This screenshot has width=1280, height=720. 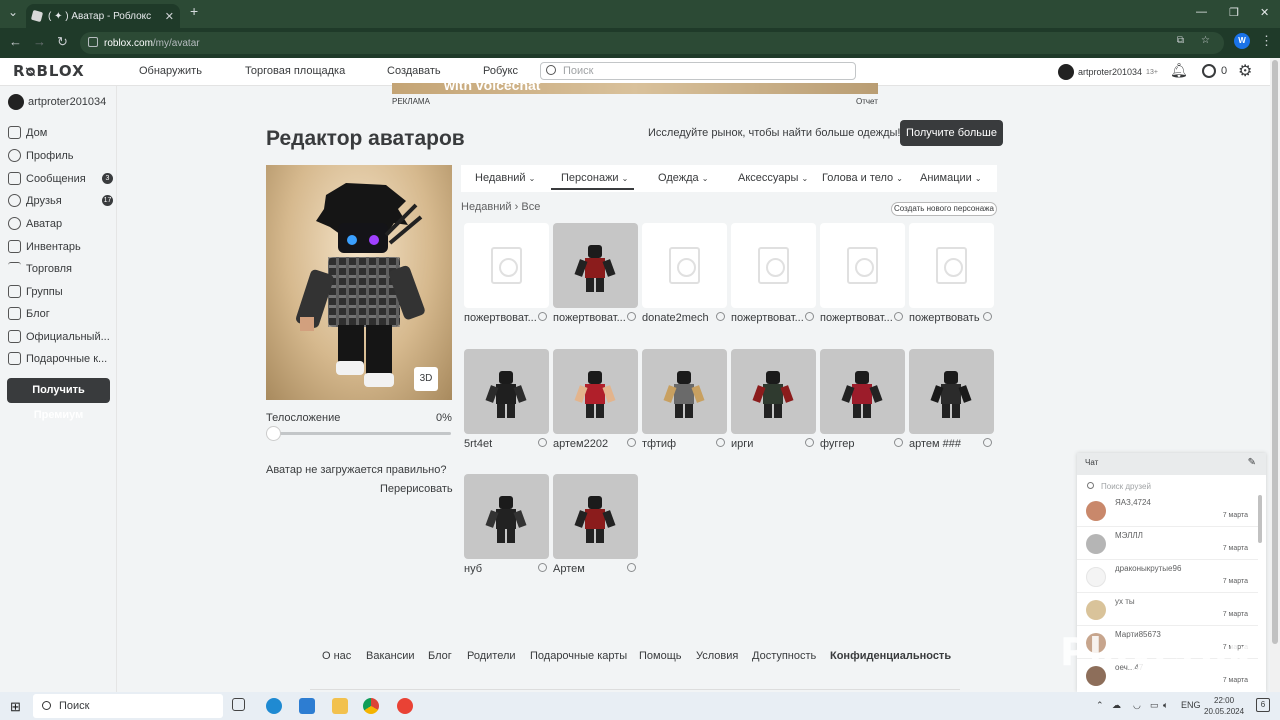 I want to click on new-chat-icon: ✎, so click(x=1252, y=462).